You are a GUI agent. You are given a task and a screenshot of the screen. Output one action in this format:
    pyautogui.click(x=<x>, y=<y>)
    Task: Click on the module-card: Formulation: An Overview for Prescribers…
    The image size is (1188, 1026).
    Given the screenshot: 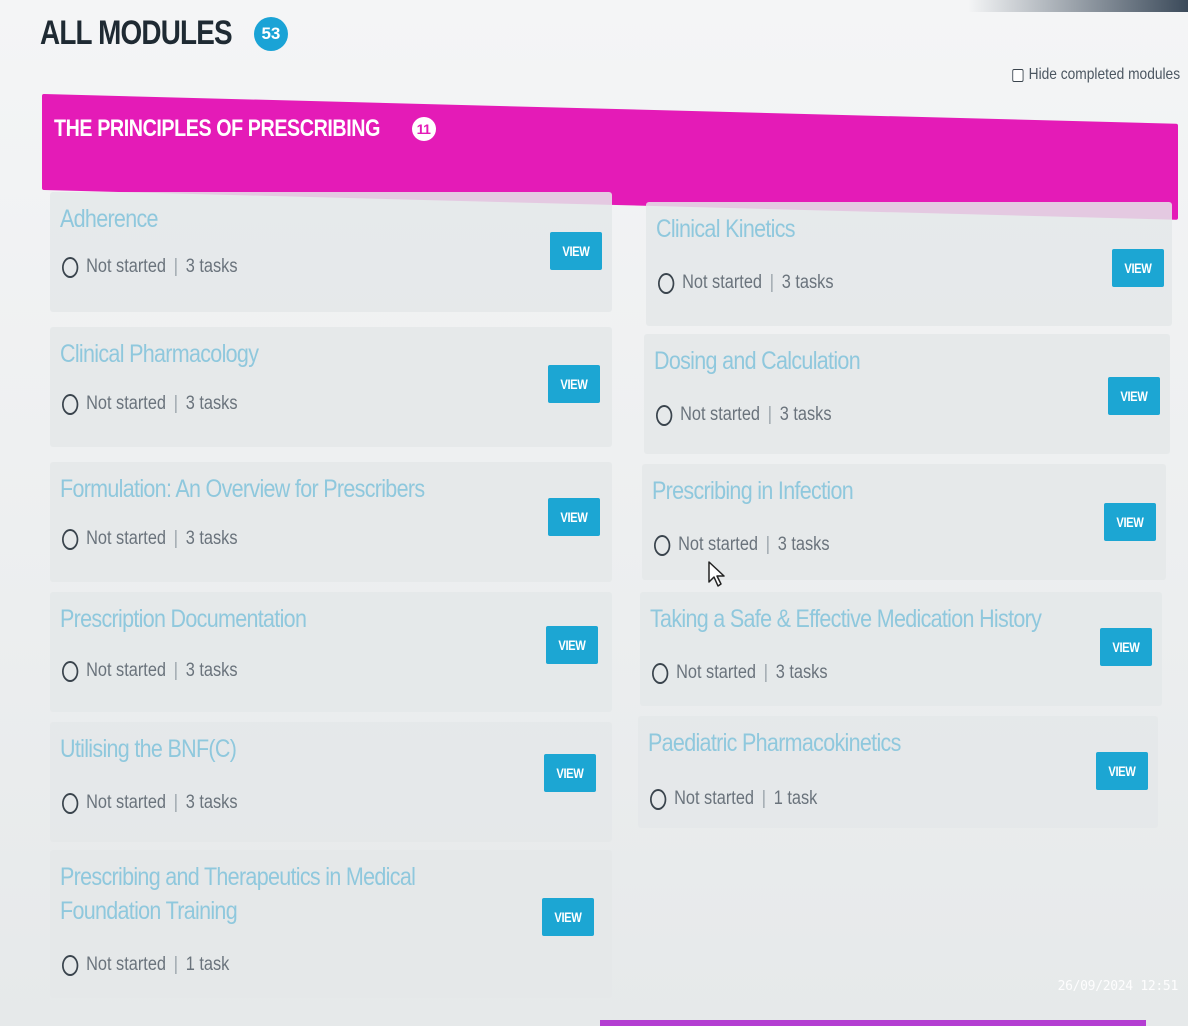 What is the action you would take?
    pyautogui.click(x=331, y=522)
    